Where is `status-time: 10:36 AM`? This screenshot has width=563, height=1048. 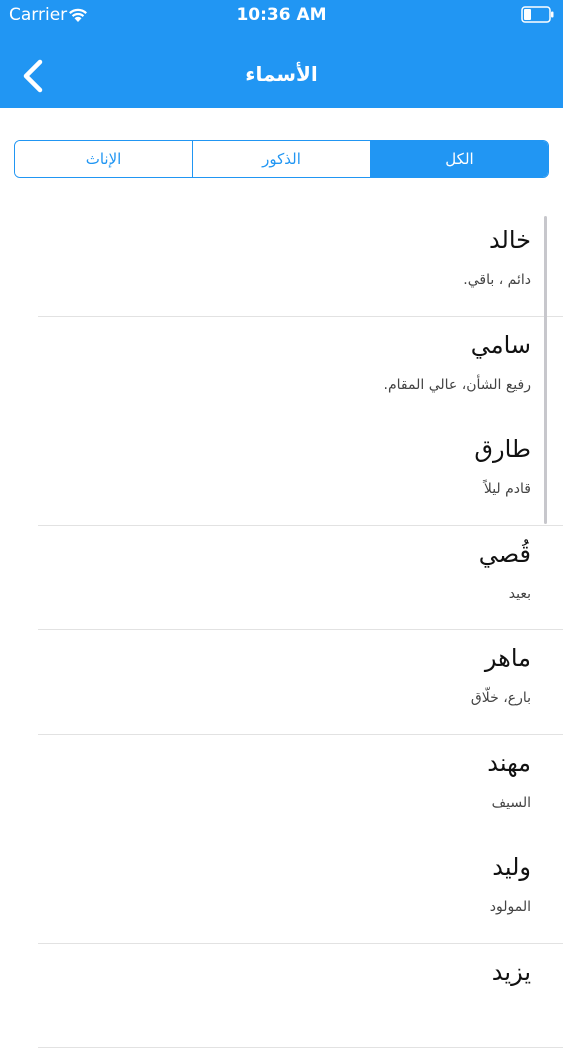
status-time: 10:36 AM is located at coordinates (281, 15).